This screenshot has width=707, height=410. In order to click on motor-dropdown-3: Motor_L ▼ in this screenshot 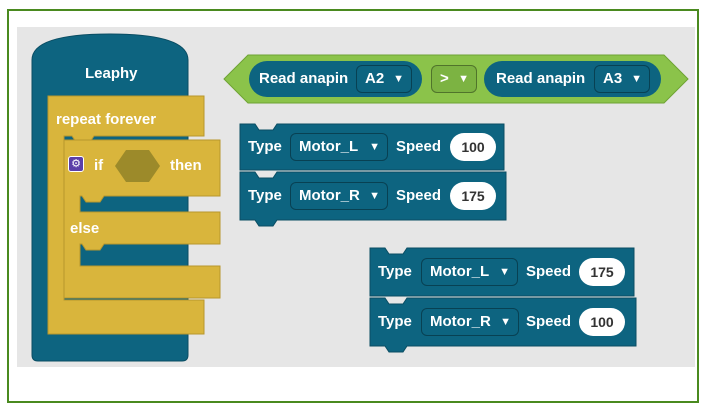, I will do `click(469, 272)`.